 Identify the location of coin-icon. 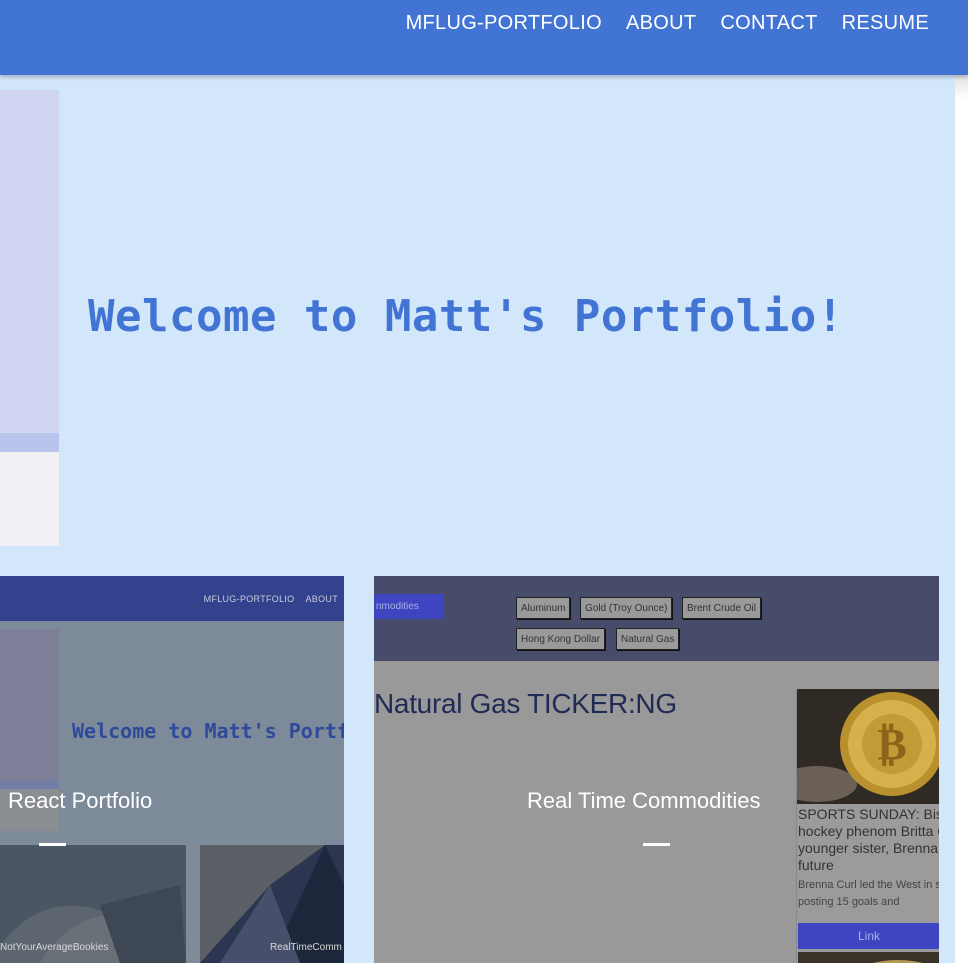
(868, 957).